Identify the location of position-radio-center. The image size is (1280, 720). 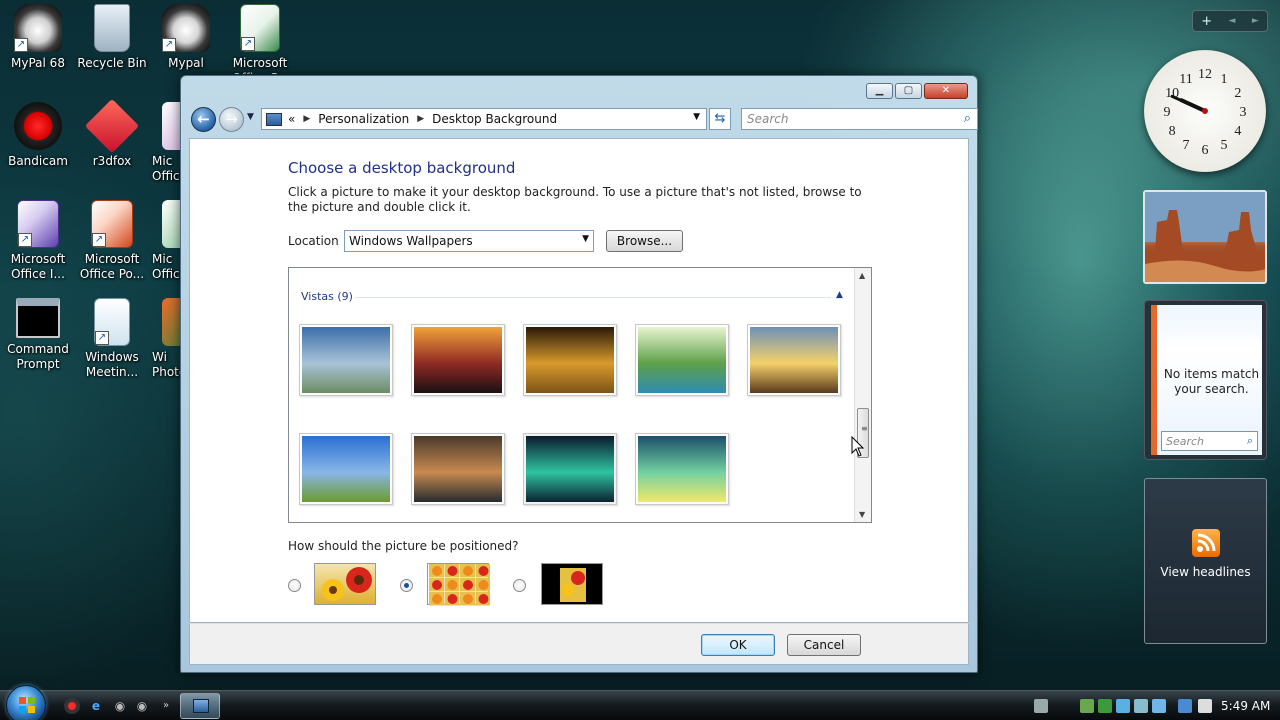
(519, 585).